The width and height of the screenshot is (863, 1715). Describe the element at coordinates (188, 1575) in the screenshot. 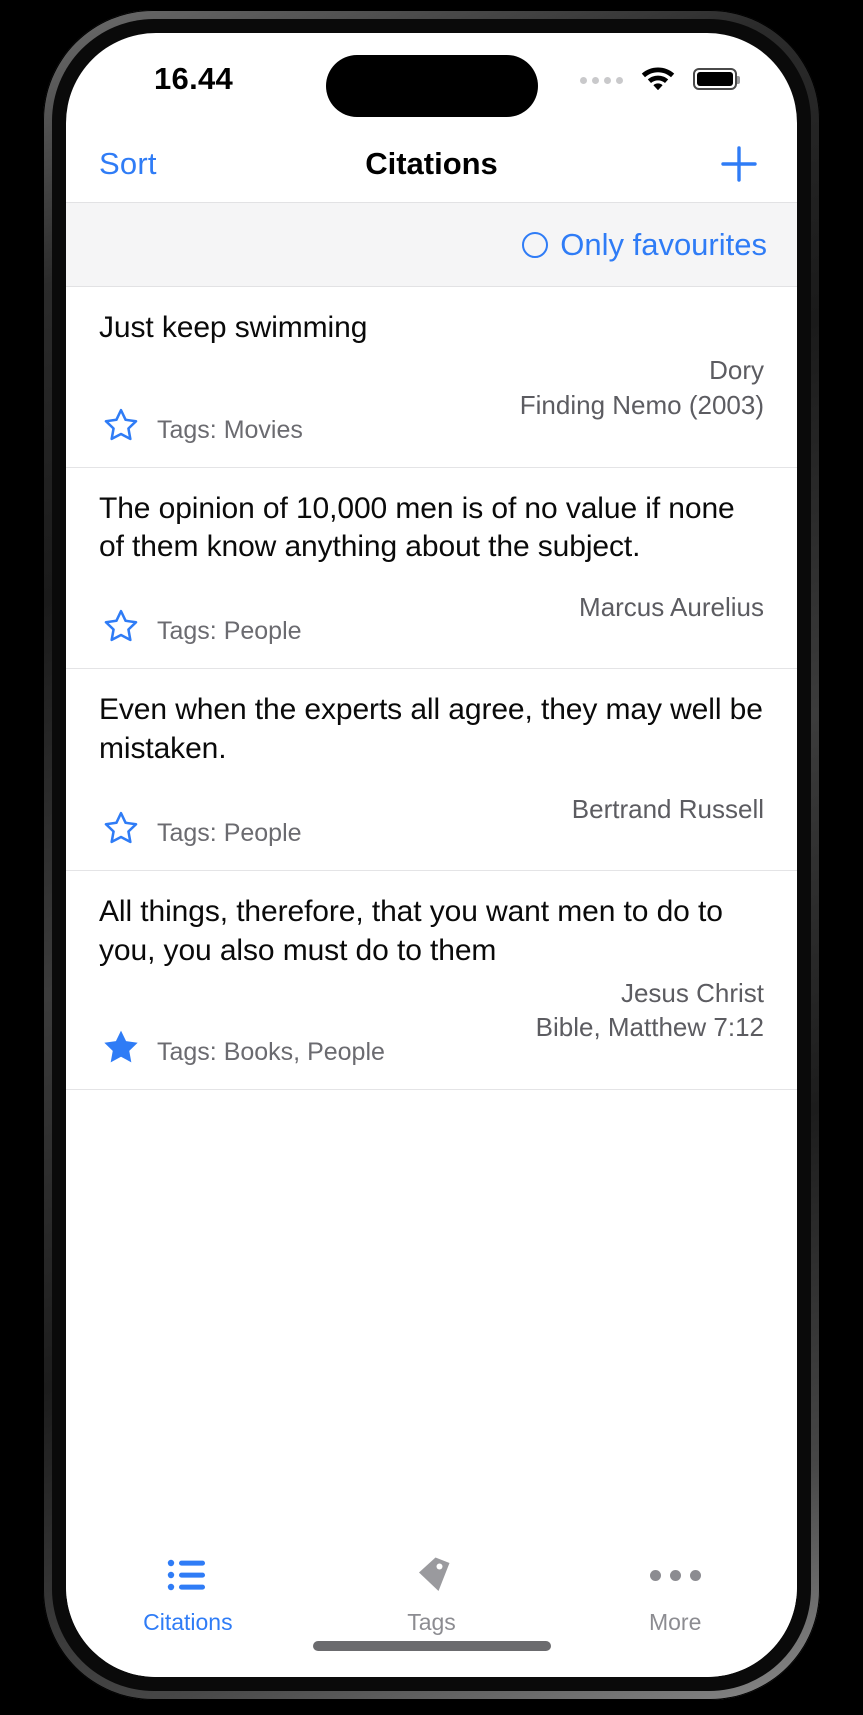

I see `list-bullet-icon` at that location.